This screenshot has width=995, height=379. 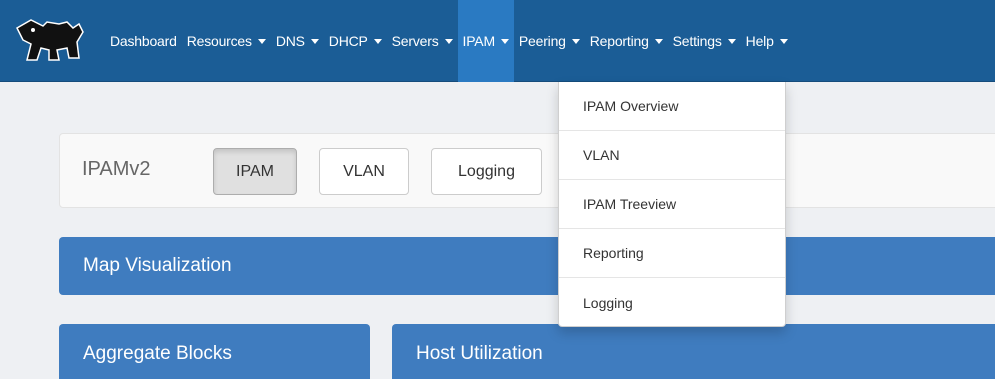 What do you see at coordinates (364, 171) in the screenshot?
I see `vlan-button: VLAN` at bounding box center [364, 171].